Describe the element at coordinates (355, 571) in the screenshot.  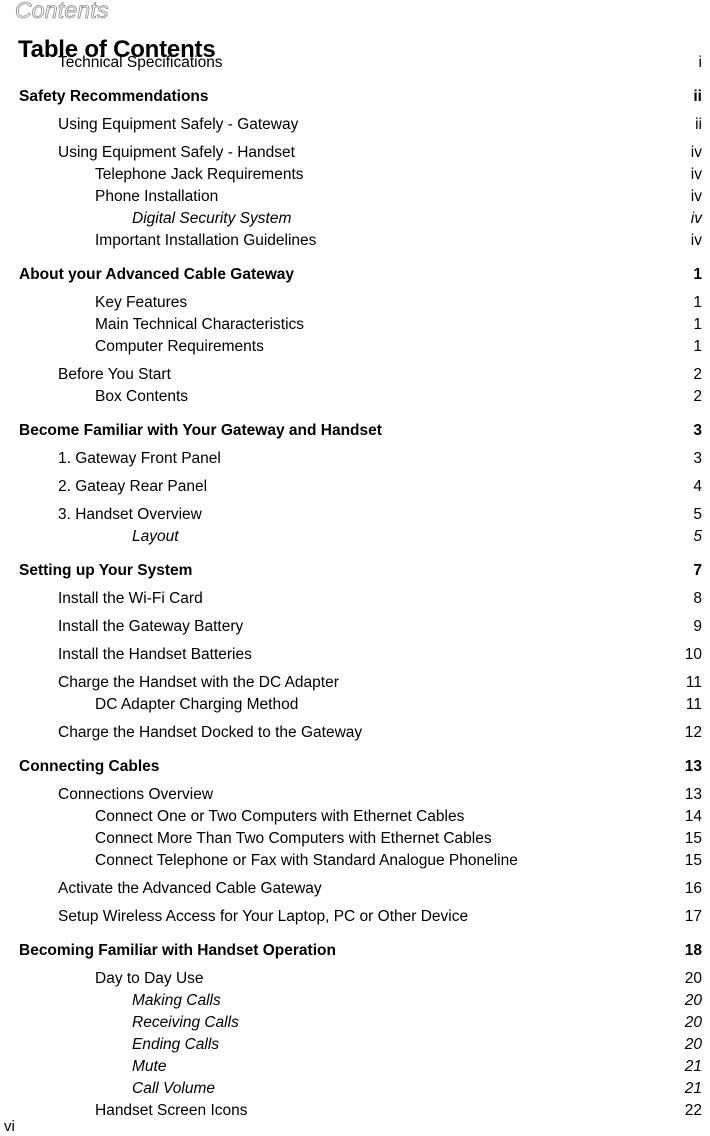
I see `toc-section-heading: Setting up Your System 7` at that location.